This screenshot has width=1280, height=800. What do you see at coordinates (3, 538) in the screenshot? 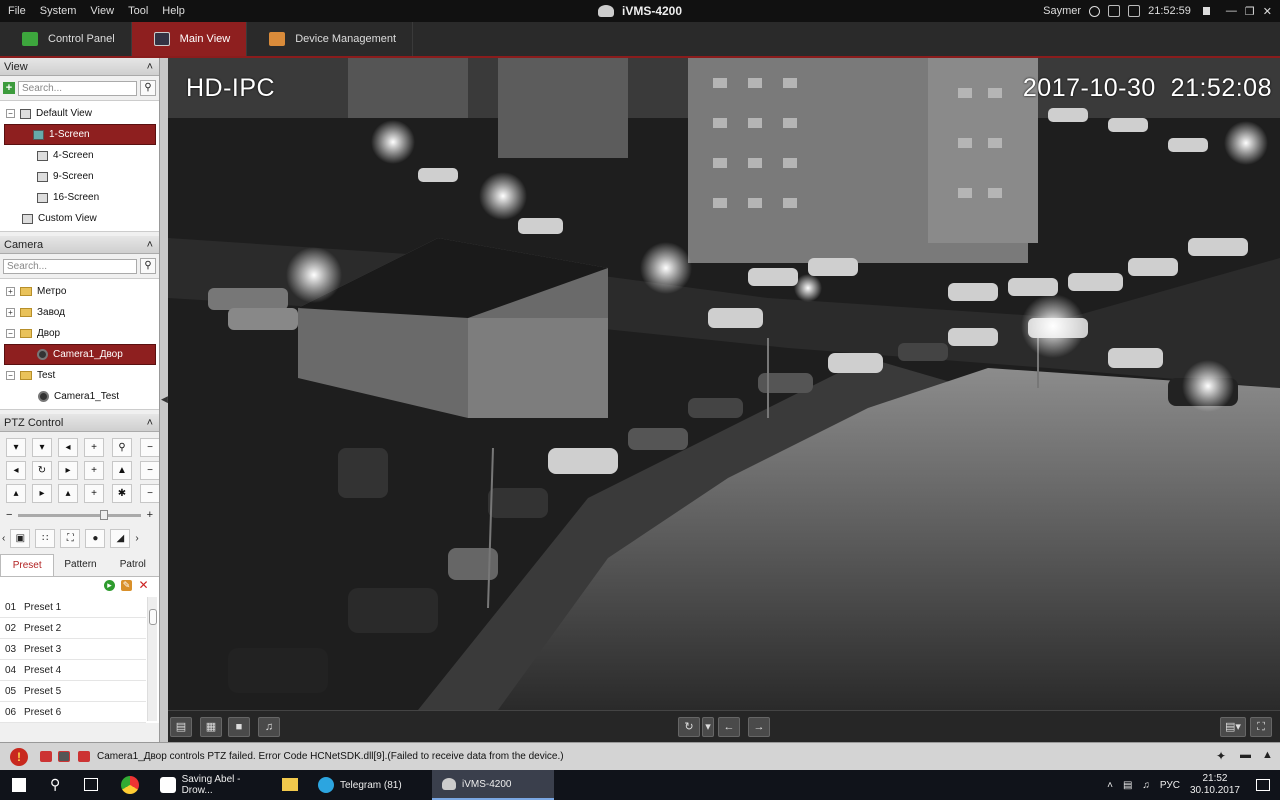
I see `scroll-left-icon: ‹` at bounding box center [3, 538].